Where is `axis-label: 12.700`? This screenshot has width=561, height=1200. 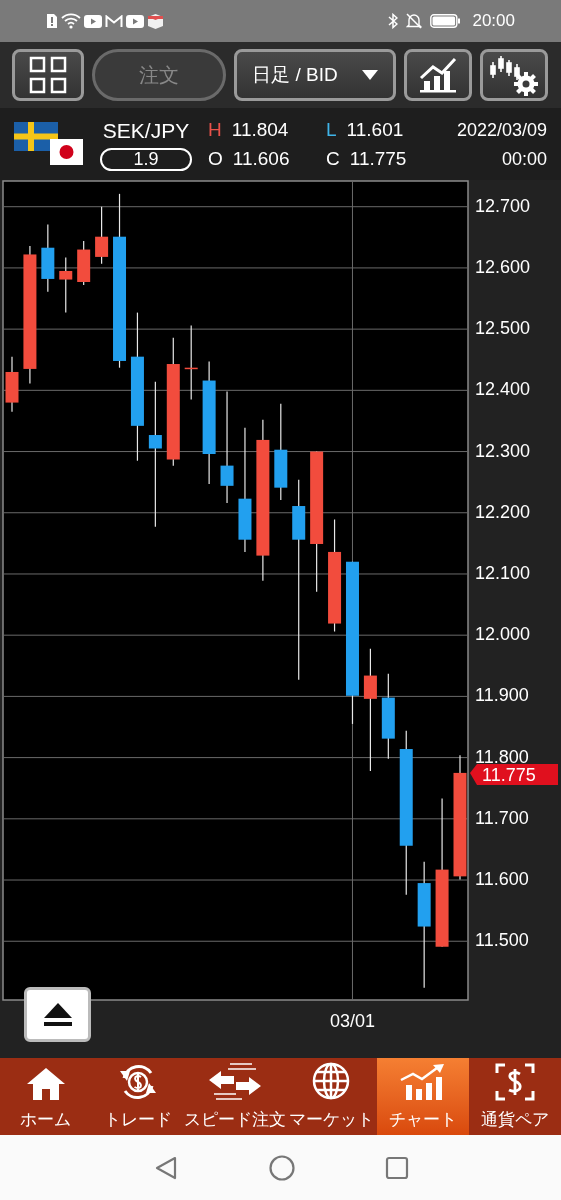
axis-label: 12.700 is located at coordinates (503, 205).